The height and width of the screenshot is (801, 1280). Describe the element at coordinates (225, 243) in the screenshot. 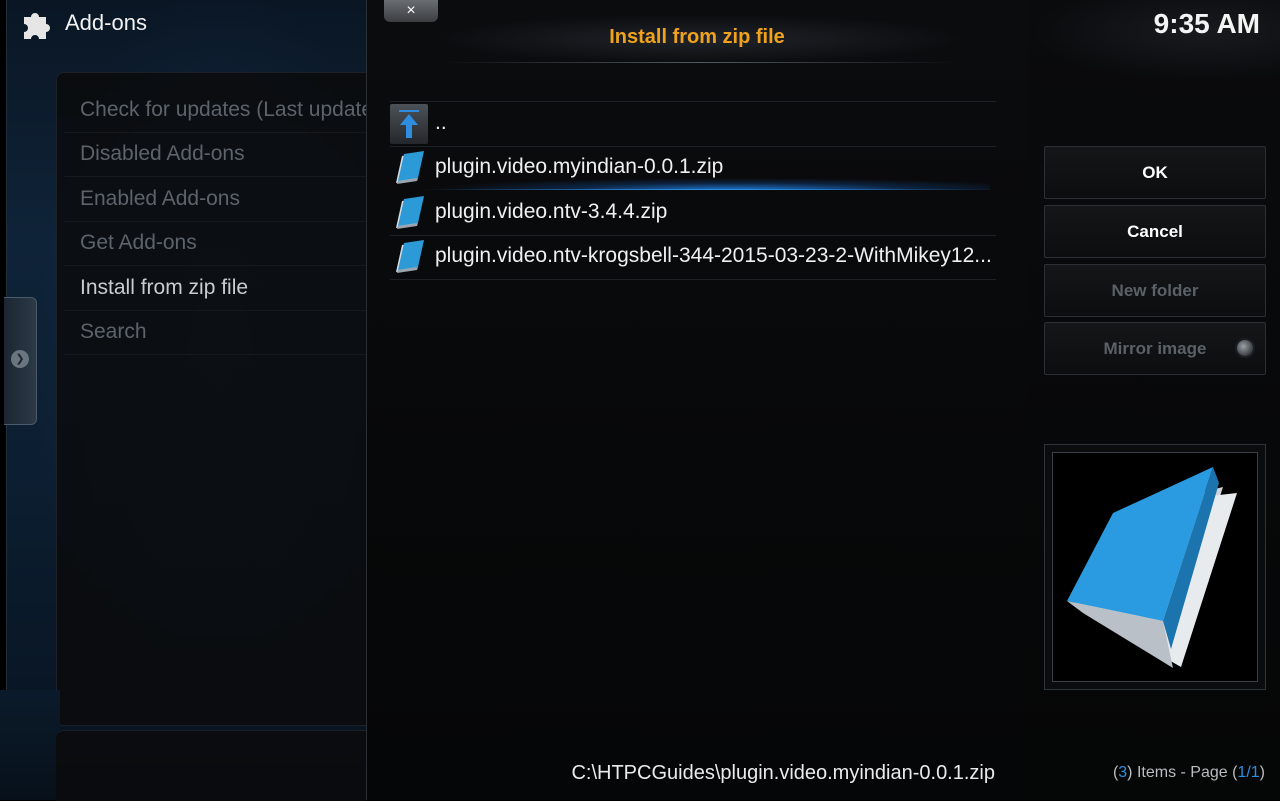

I see `menu-item-get-addons: Get Add-ons` at that location.